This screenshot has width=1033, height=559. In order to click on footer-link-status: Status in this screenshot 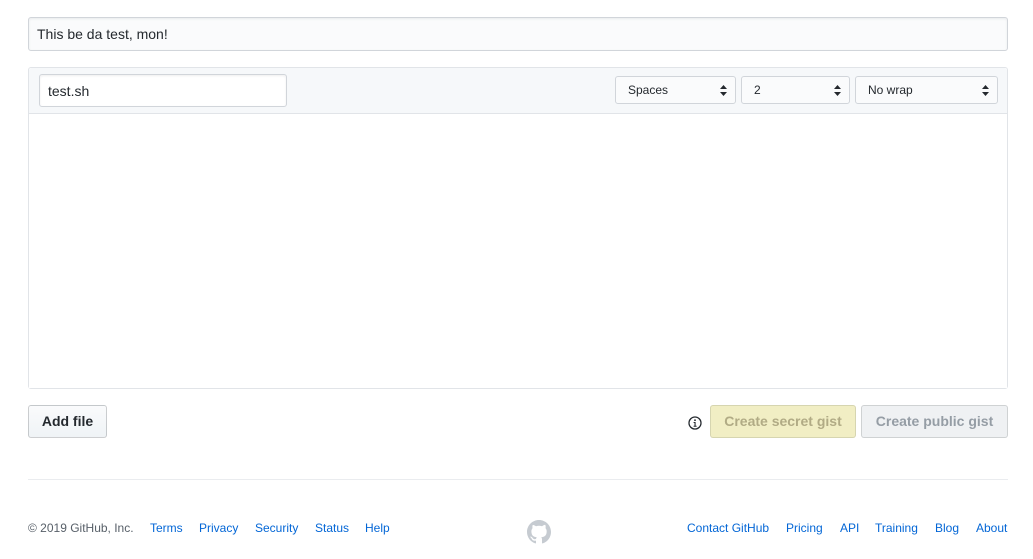, I will do `click(332, 528)`.